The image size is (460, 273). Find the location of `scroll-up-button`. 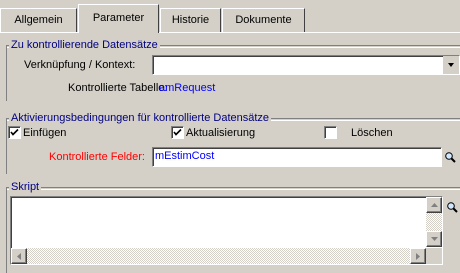

scroll-up-button is located at coordinates (434, 205).